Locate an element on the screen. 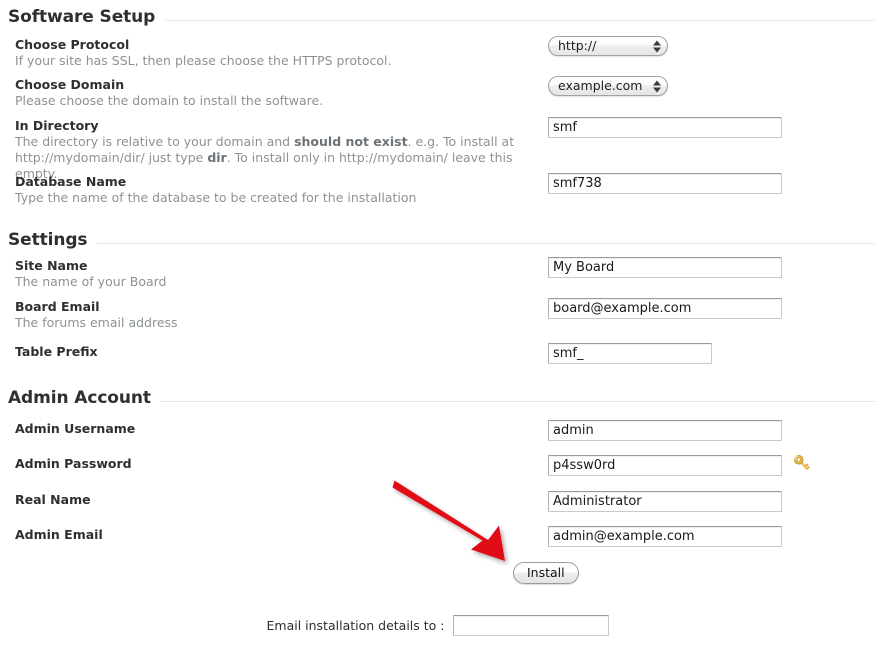 The height and width of the screenshot is (666, 875). field-label: Database Name is located at coordinates (71, 181).